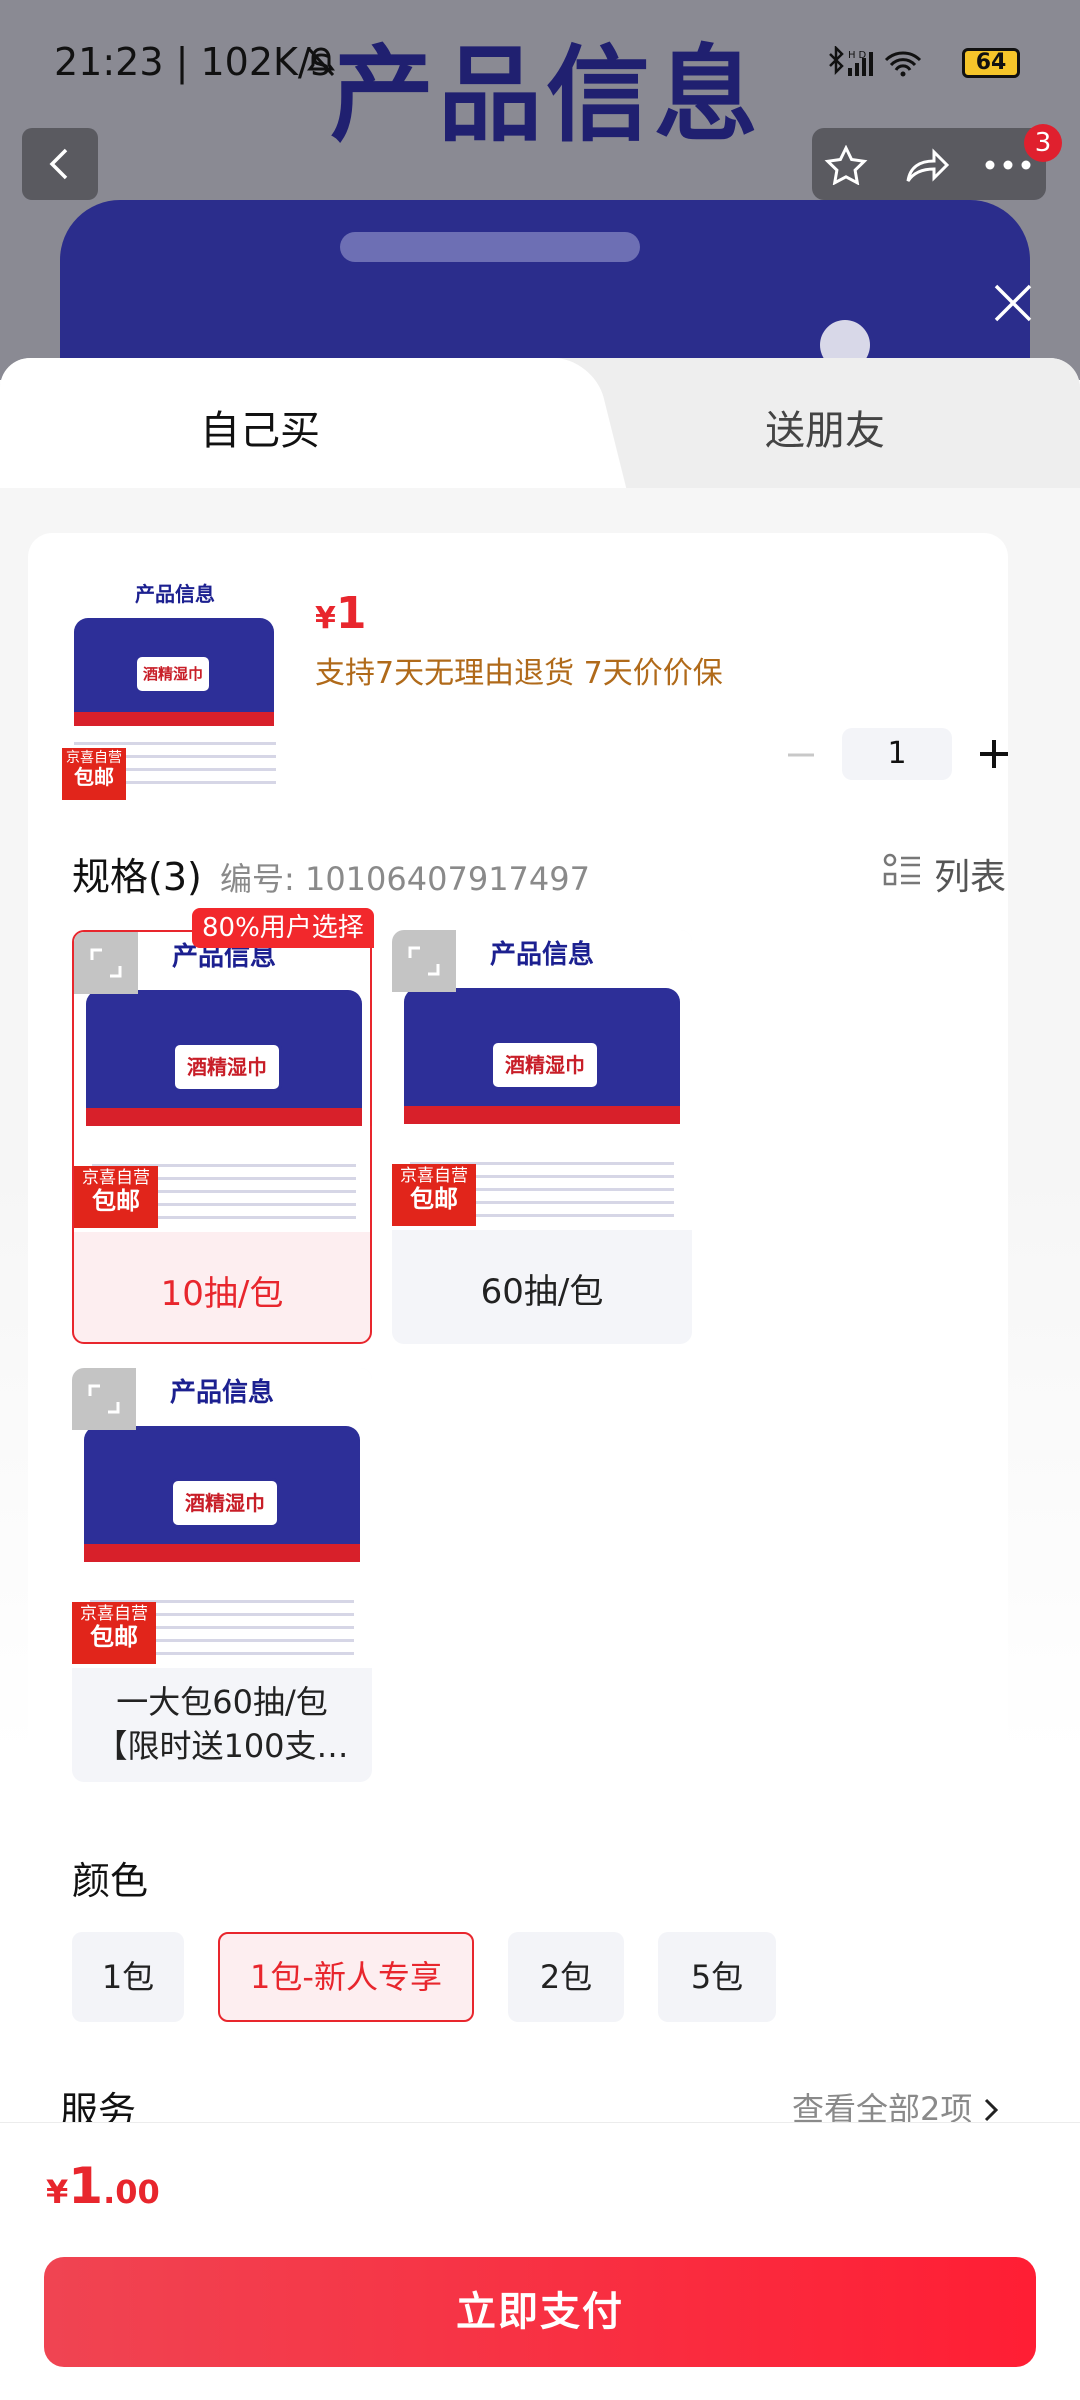 This screenshot has width=1080, height=2400. Describe the element at coordinates (1043, 143) in the screenshot. I see `notification-badge: 3` at that location.